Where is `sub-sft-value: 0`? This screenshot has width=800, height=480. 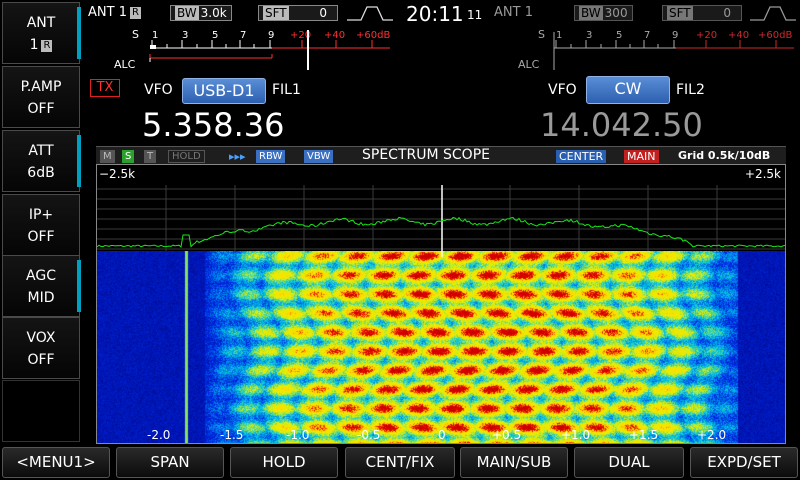 sub-sft-value: 0 is located at coordinates (727, 13).